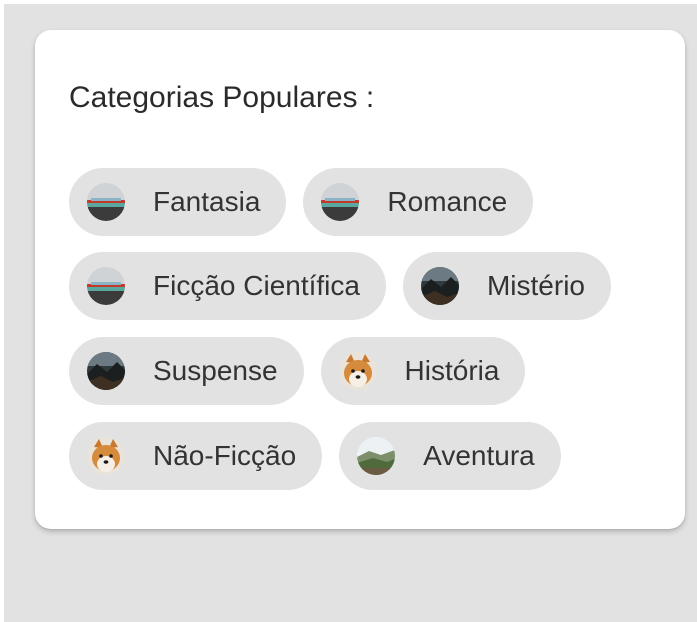 This screenshot has width=697, height=622. I want to click on chip-historia: História, so click(423, 371).